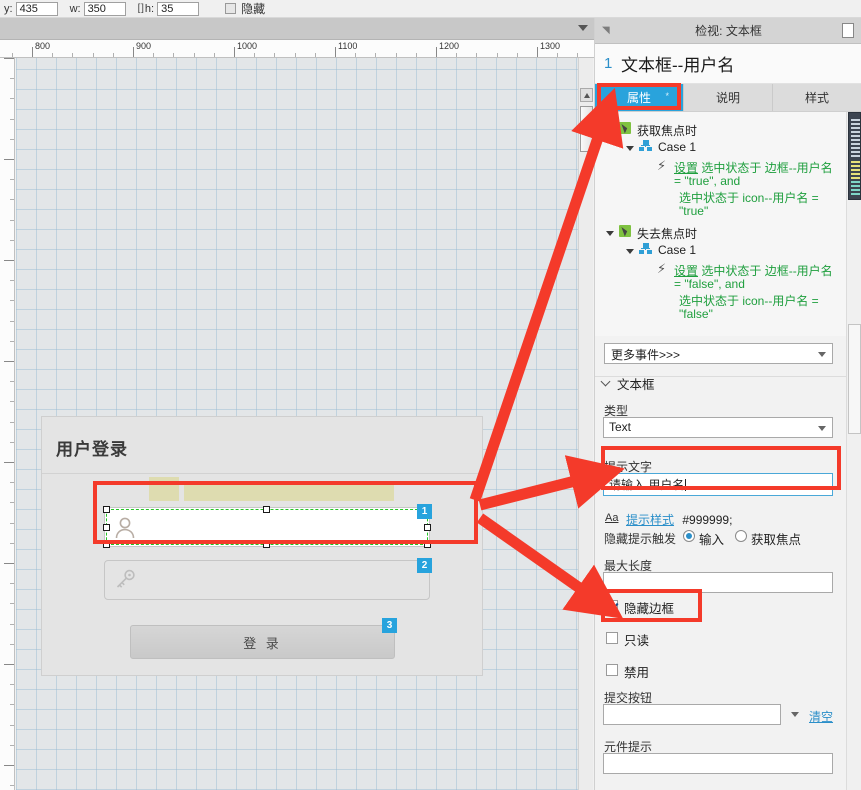  I want to click on event-0-case-toggle-icon, so click(630, 148).